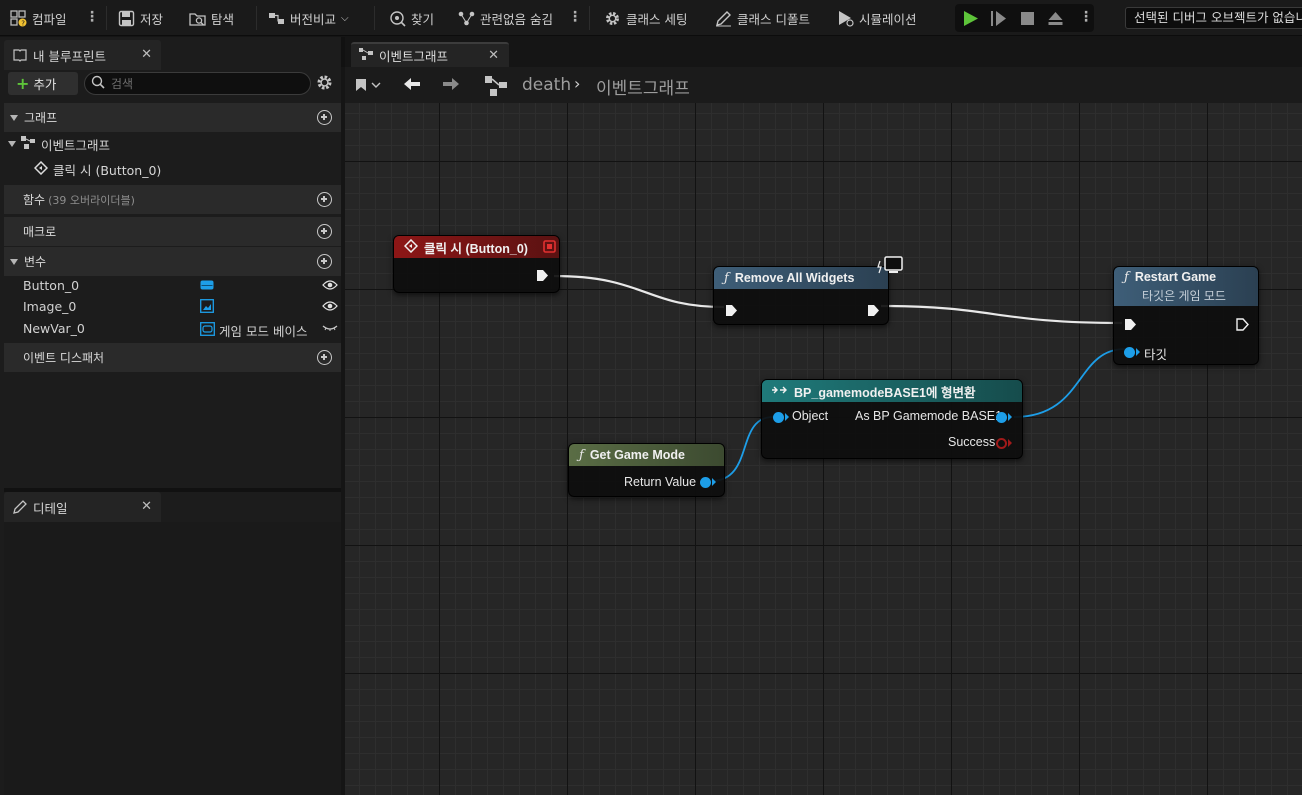 Image resolution: width=1302 pixels, height=795 pixels. What do you see at coordinates (97, 169) in the screenshot?
I see `event-item-on-clicked: 클릭 시 (Button_0)` at bounding box center [97, 169].